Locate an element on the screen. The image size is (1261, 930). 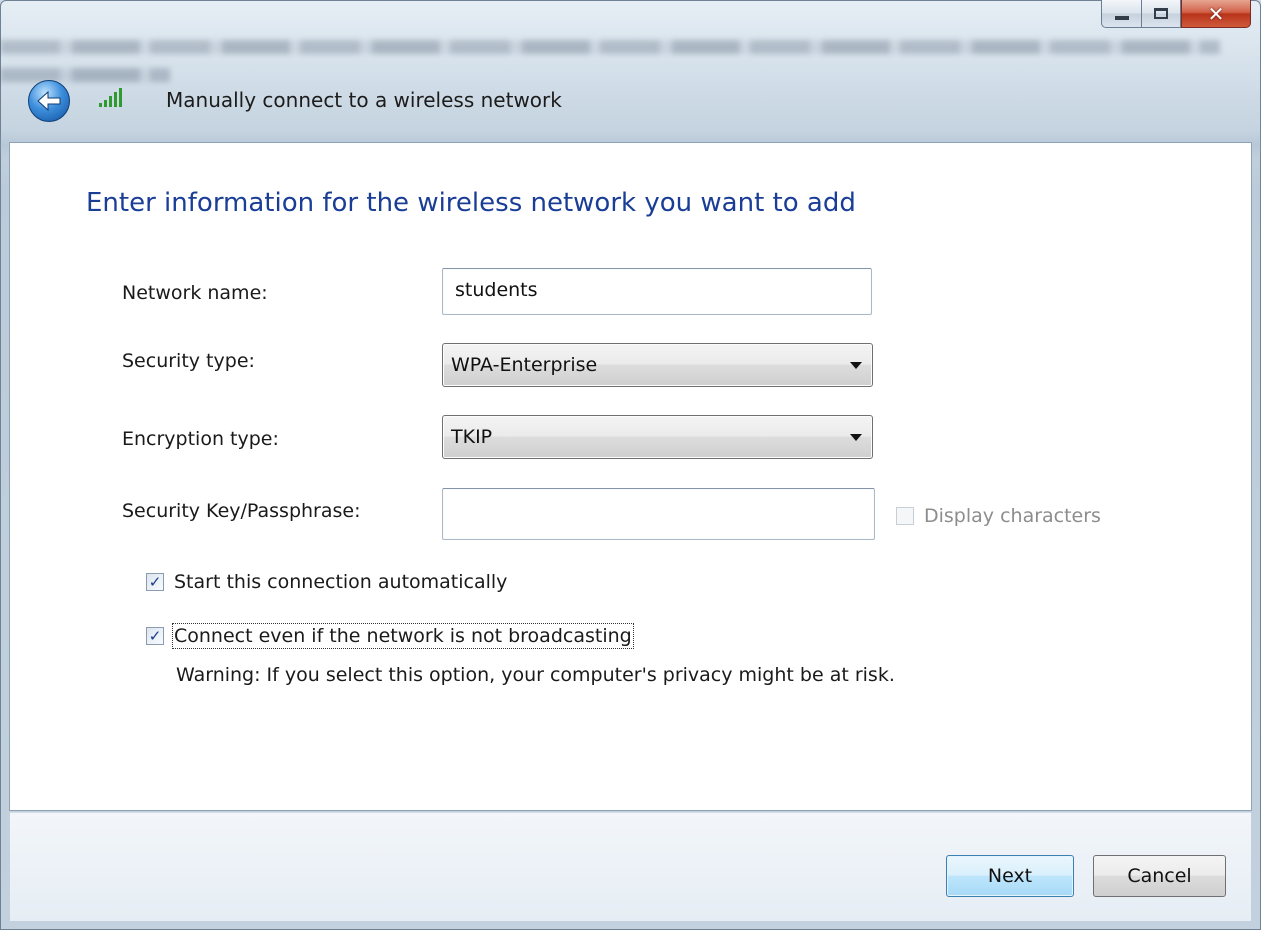
caption-buttons: ✕ is located at coordinates (1176, 14).